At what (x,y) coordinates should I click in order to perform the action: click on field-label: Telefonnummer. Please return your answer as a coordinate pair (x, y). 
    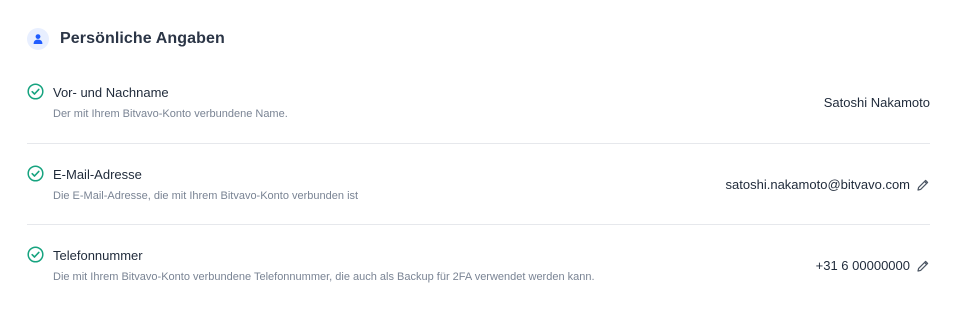
    Looking at the image, I should click on (98, 255).